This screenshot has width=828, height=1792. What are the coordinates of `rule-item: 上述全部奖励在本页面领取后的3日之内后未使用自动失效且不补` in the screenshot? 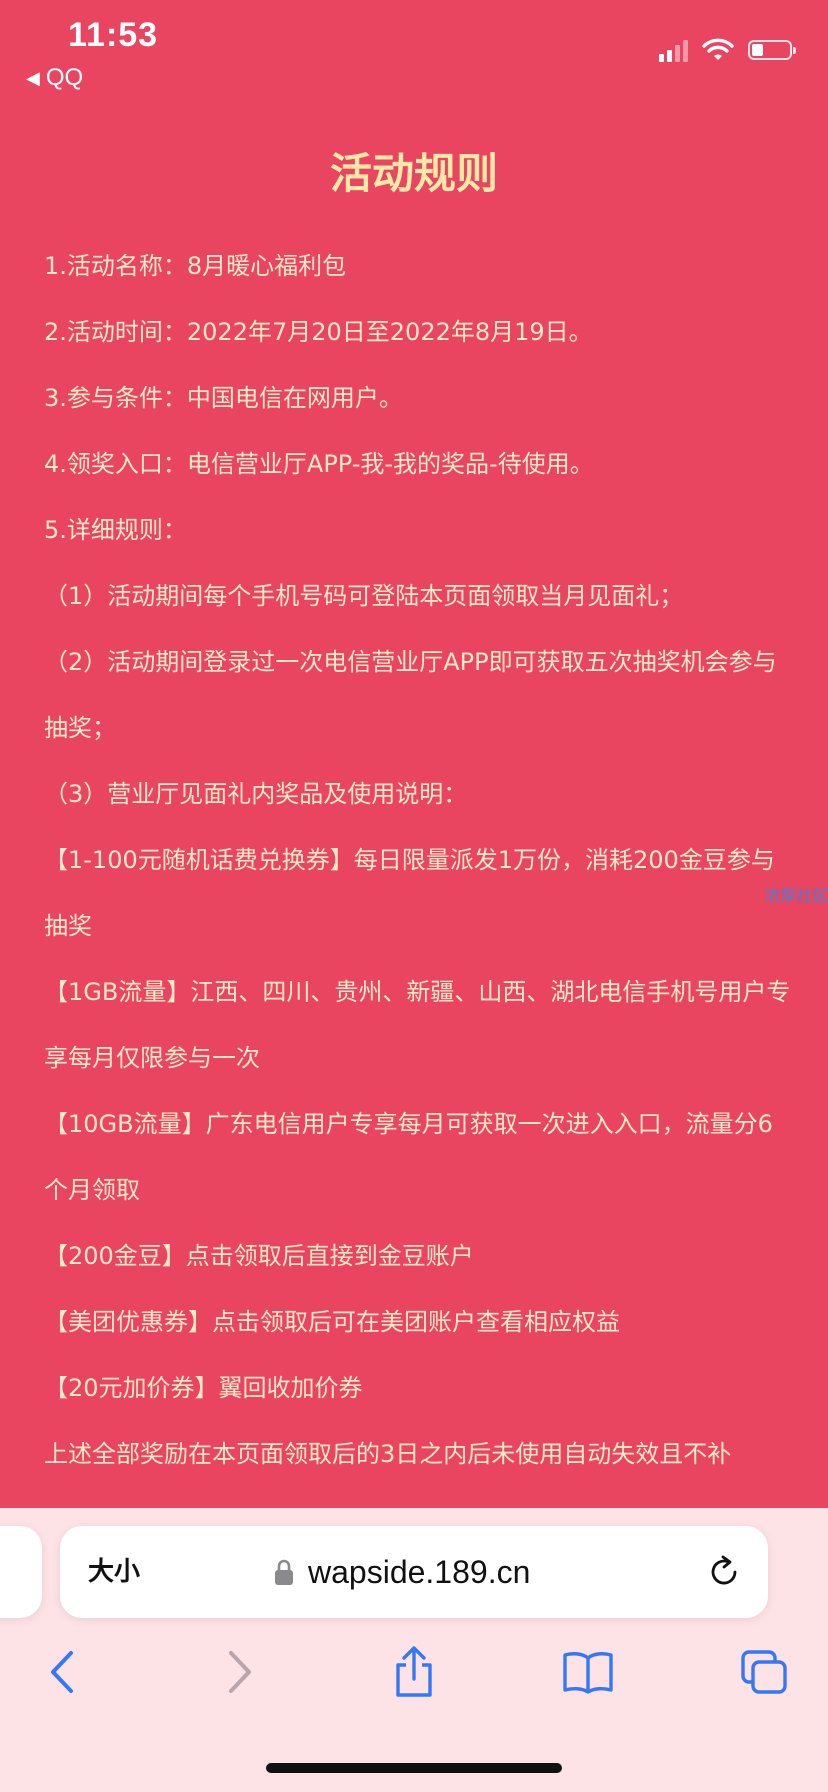 It's located at (388, 1454).